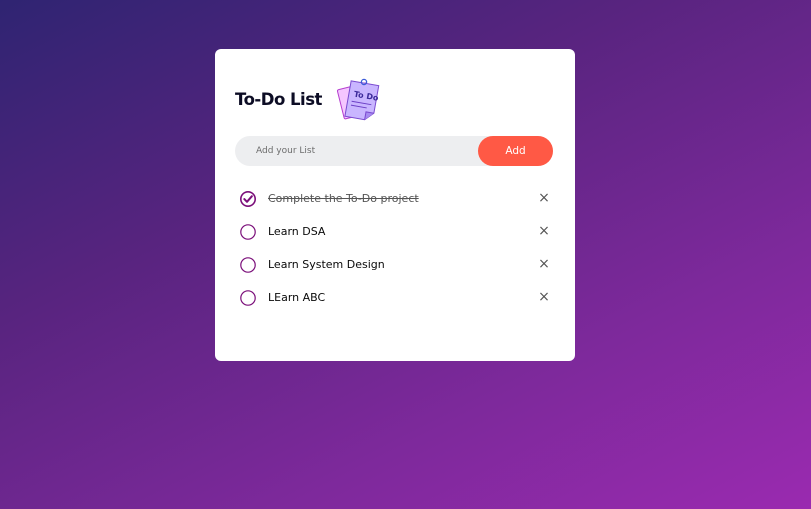 Image resolution: width=811 pixels, height=509 pixels. Describe the element at coordinates (515, 151) in the screenshot. I see `add-button: Add` at that location.